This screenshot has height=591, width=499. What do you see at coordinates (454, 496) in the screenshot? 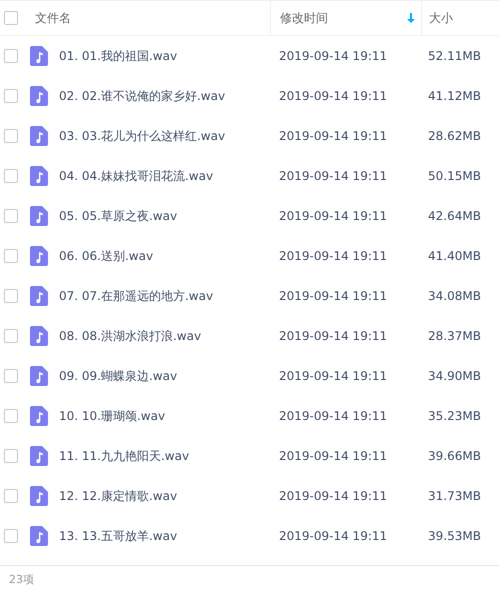
I see `file-size: 31.73MB` at bounding box center [454, 496].